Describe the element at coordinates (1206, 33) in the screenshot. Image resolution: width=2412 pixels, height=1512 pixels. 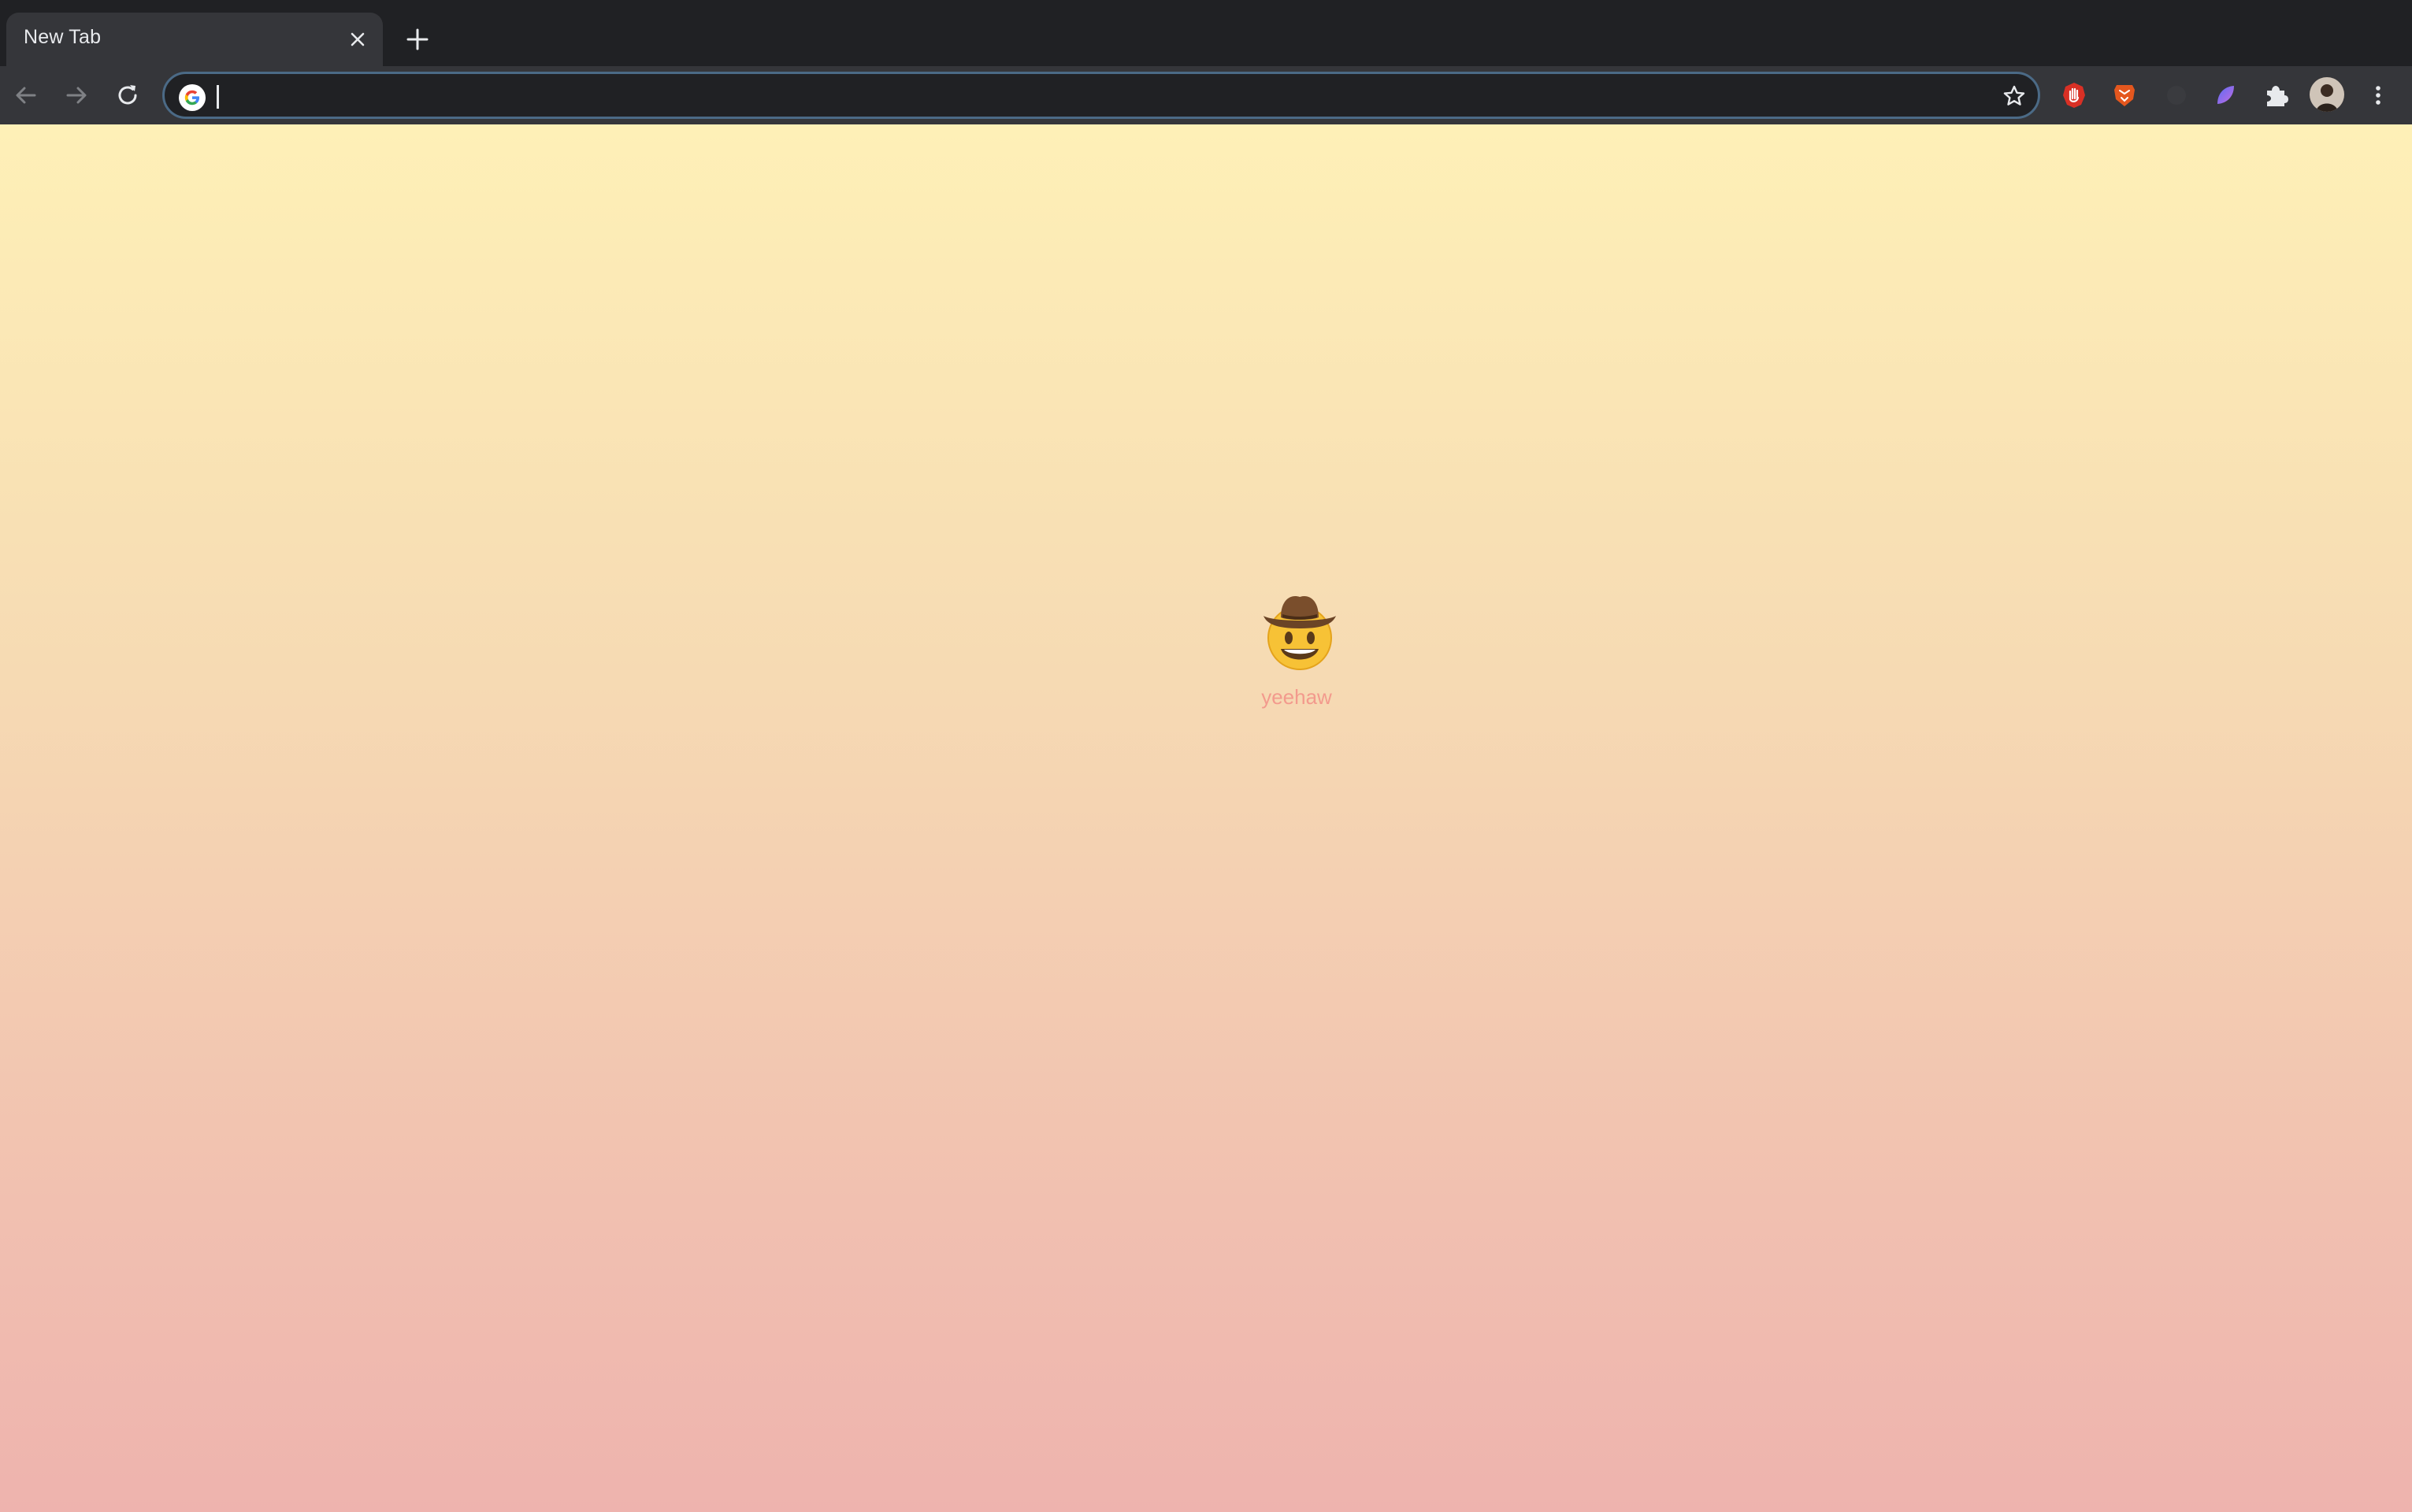
I see `tab-strip: New Tab` at that location.